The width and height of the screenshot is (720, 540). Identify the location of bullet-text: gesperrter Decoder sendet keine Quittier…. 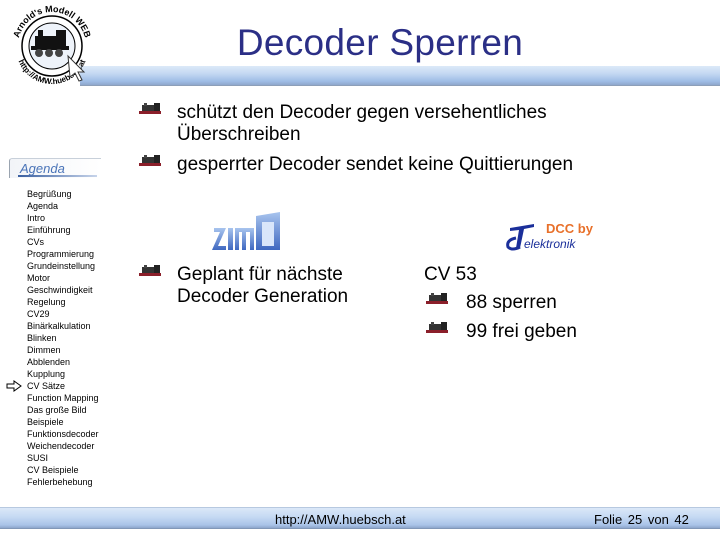
(375, 164).